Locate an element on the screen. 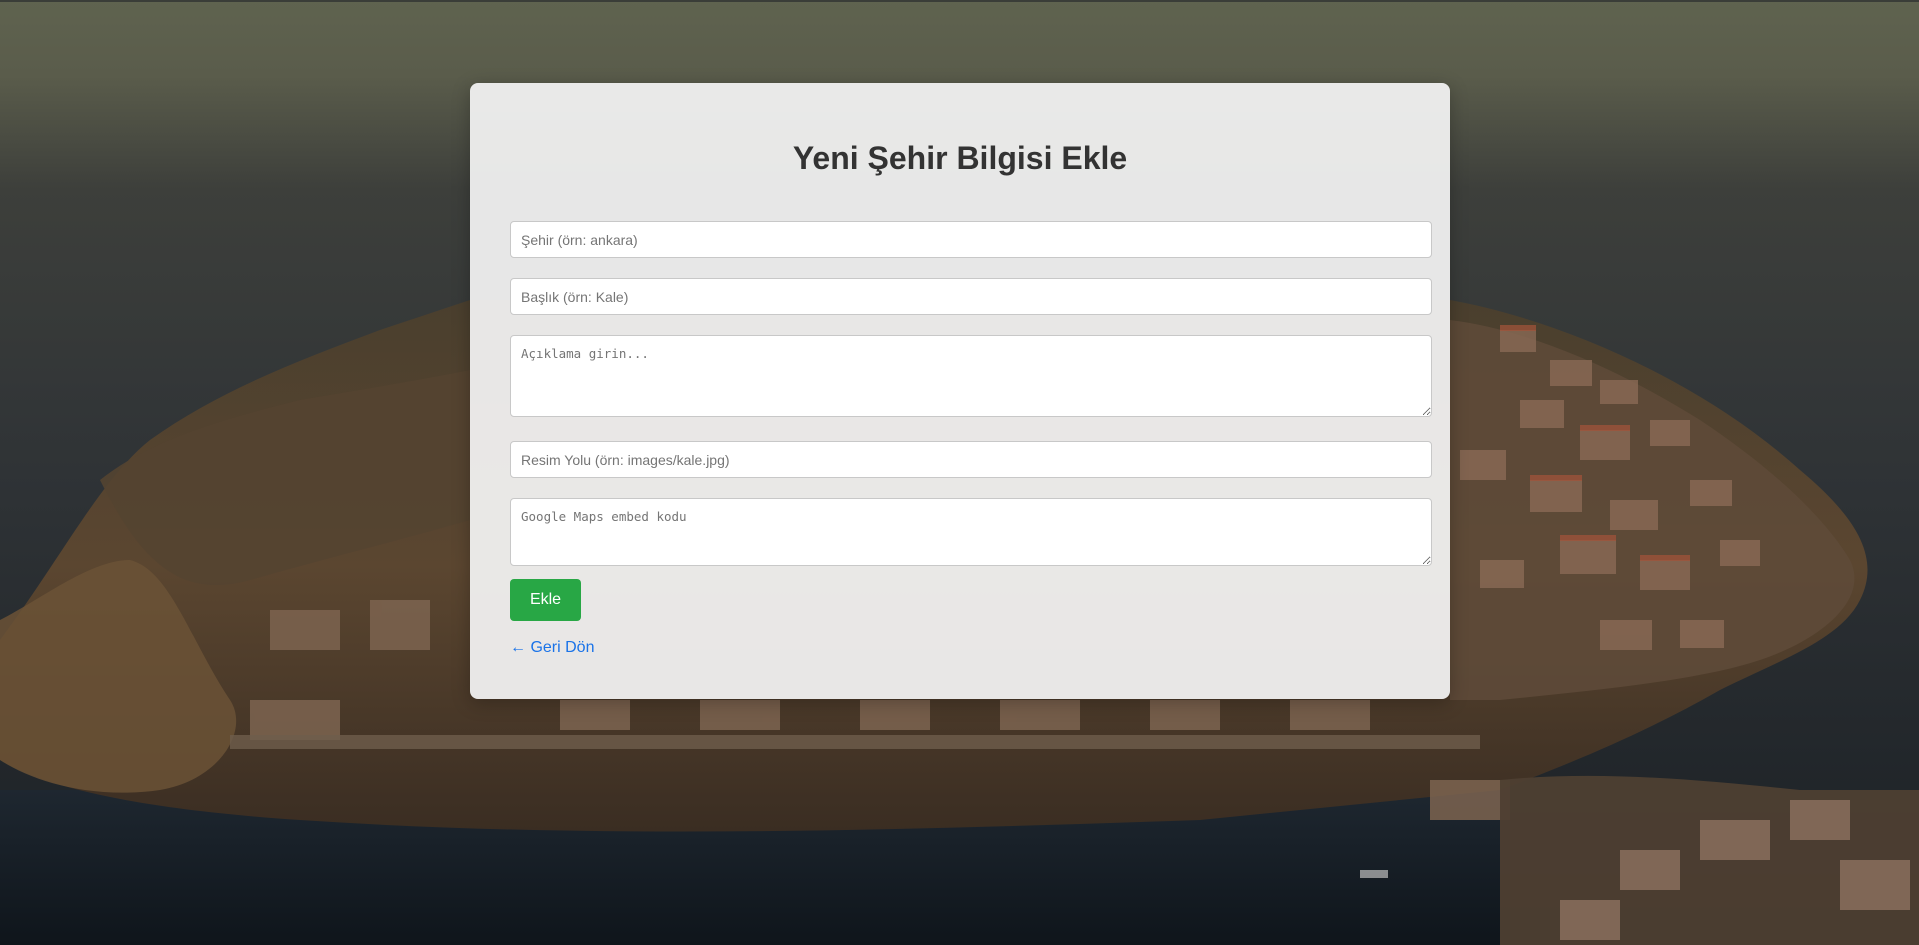  map-embed-textarea is located at coordinates (971, 532).